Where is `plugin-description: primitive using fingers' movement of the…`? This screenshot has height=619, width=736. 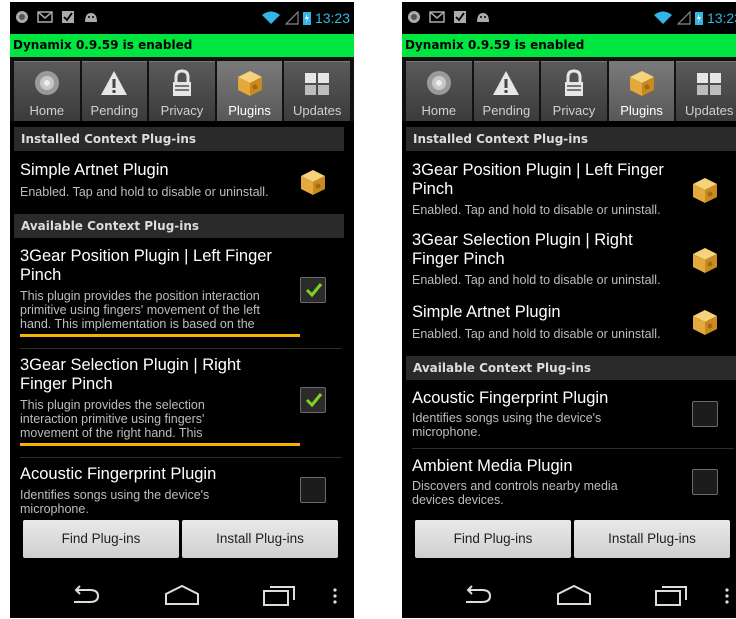 plugin-description: primitive using fingers' movement of the… is located at coordinates (140, 310).